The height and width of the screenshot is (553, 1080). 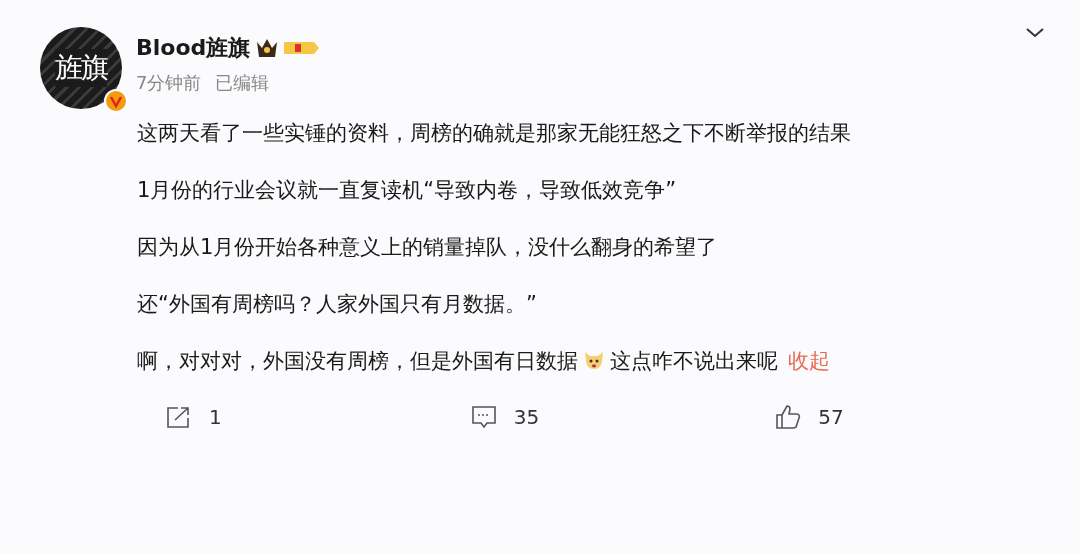 I want to click on share-icon, so click(x=179, y=417).